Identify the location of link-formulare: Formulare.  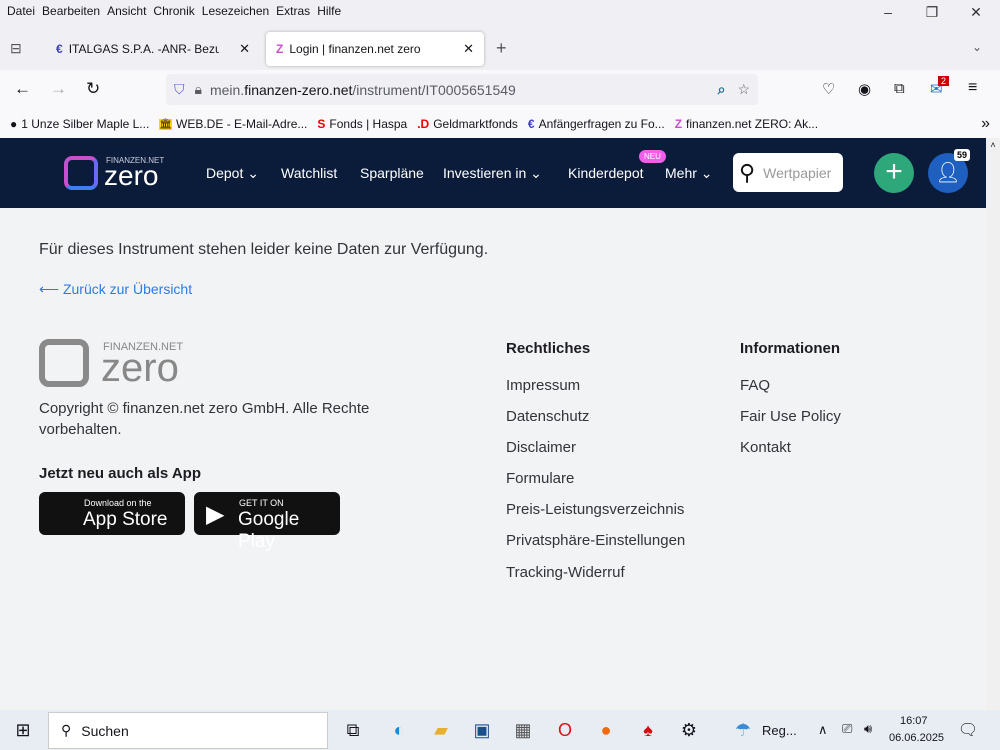
(540, 478).